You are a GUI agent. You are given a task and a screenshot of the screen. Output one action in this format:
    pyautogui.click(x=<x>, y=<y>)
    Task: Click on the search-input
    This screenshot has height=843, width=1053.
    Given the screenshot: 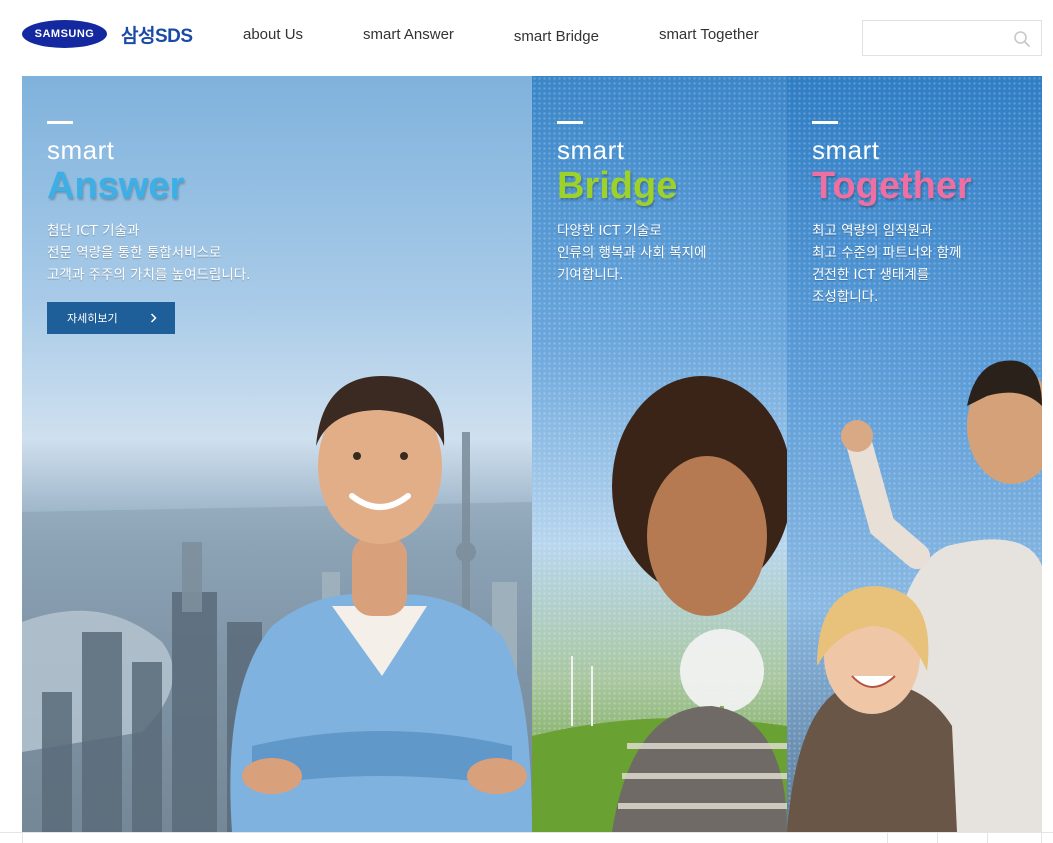 What is the action you would take?
    pyautogui.click(x=933, y=38)
    